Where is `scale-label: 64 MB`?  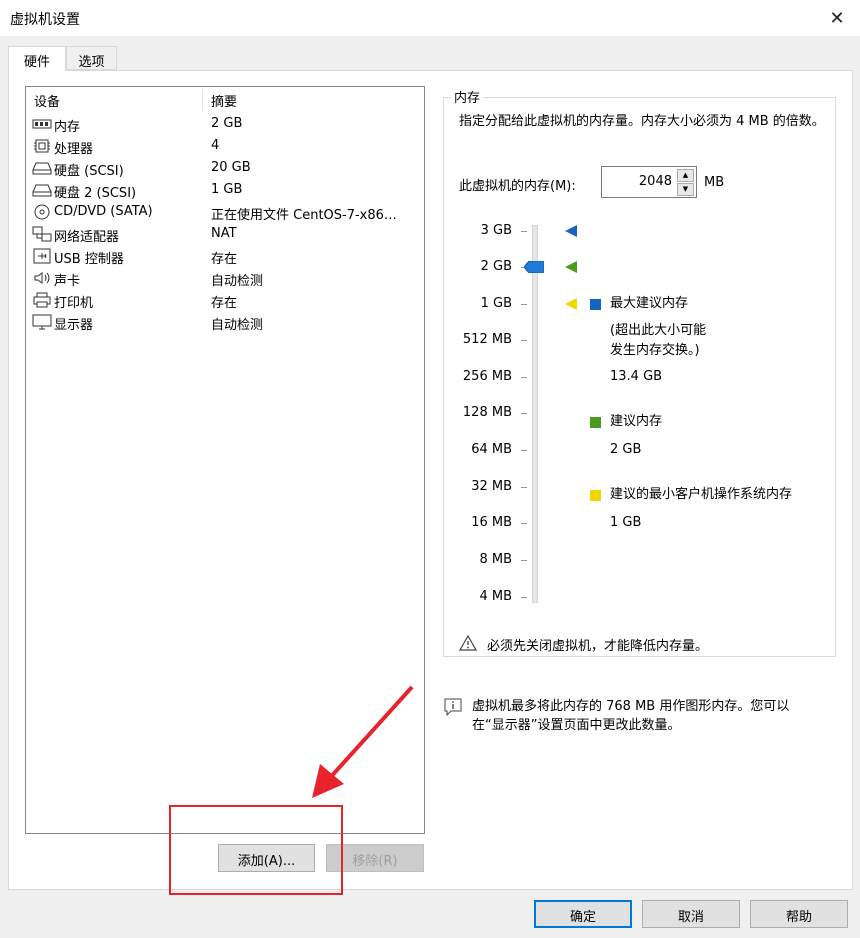 scale-label: 64 MB is located at coordinates (491, 449).